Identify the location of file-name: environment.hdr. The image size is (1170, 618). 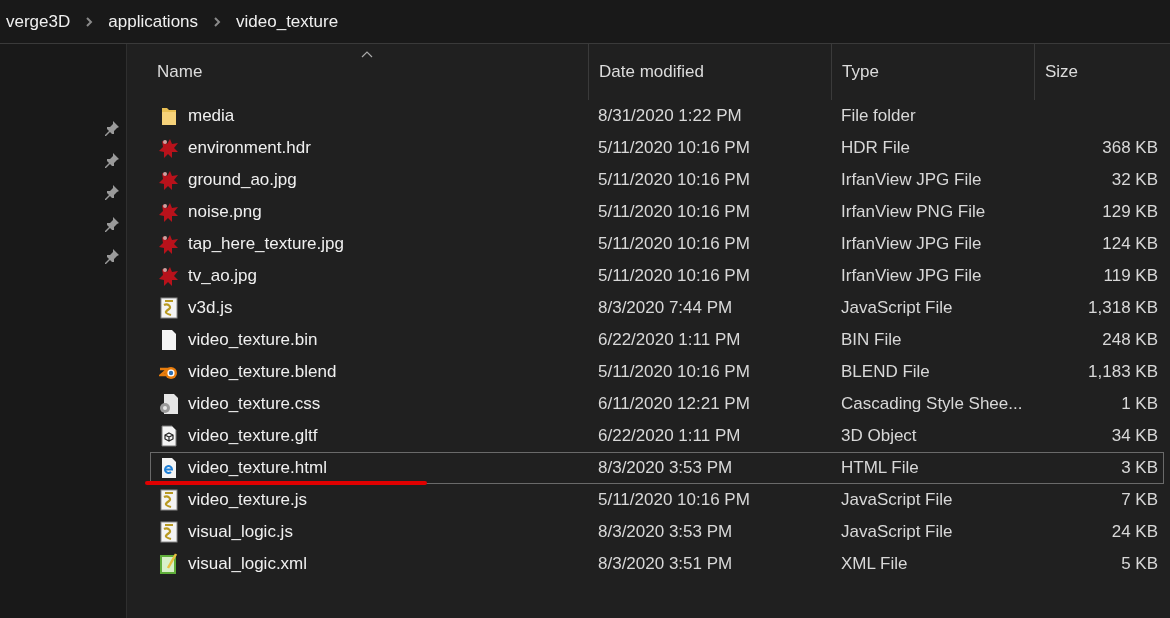
(249, 148).